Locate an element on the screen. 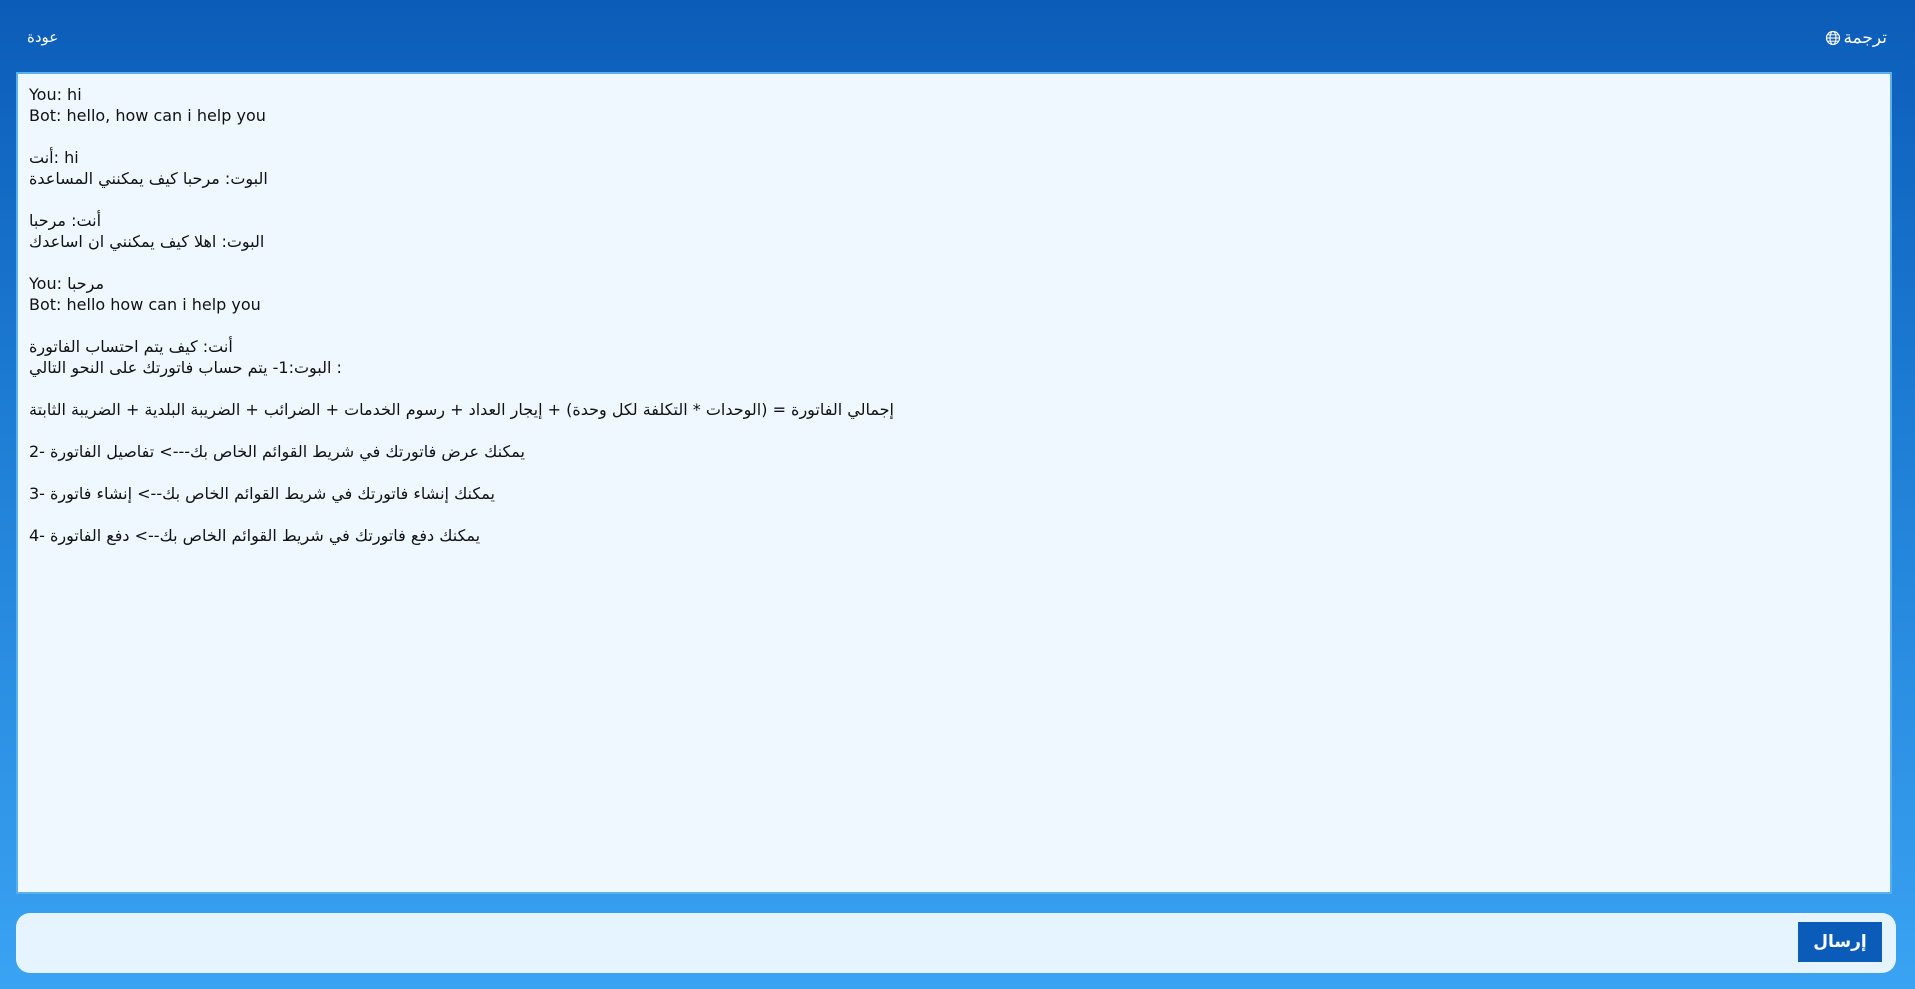  chat-line: أنت: كيف يتم احتساب الفاتورة is located at coordinates (131, 346).